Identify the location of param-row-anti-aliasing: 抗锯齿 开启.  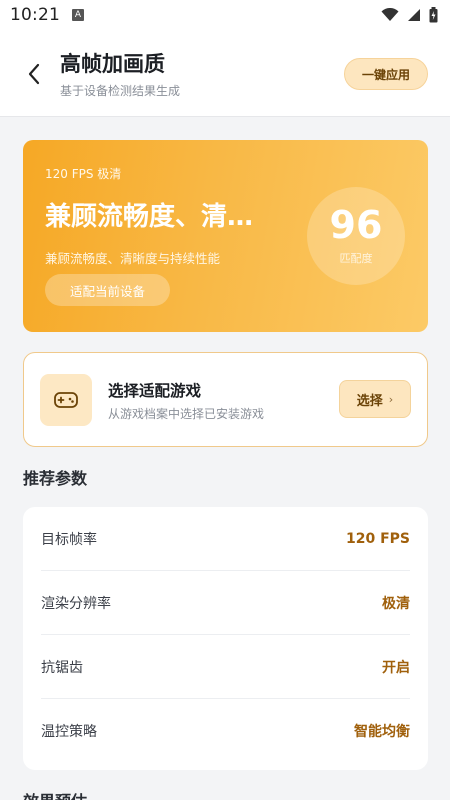
(225, 667).